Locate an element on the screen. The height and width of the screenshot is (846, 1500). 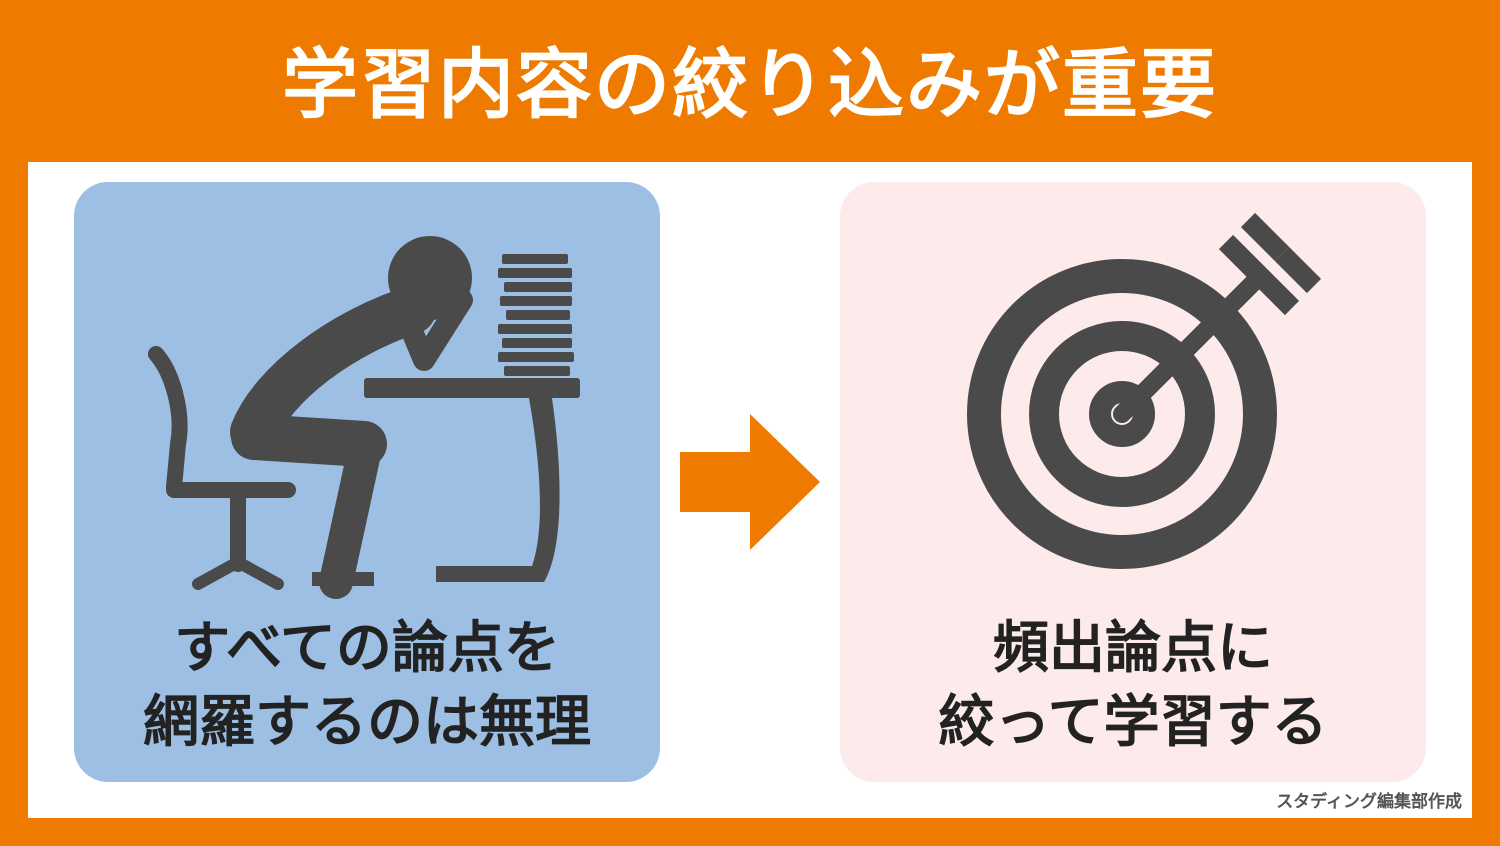
right-caption: 頻出論点に 絞って学習する is located at coordinates (1133, 686).